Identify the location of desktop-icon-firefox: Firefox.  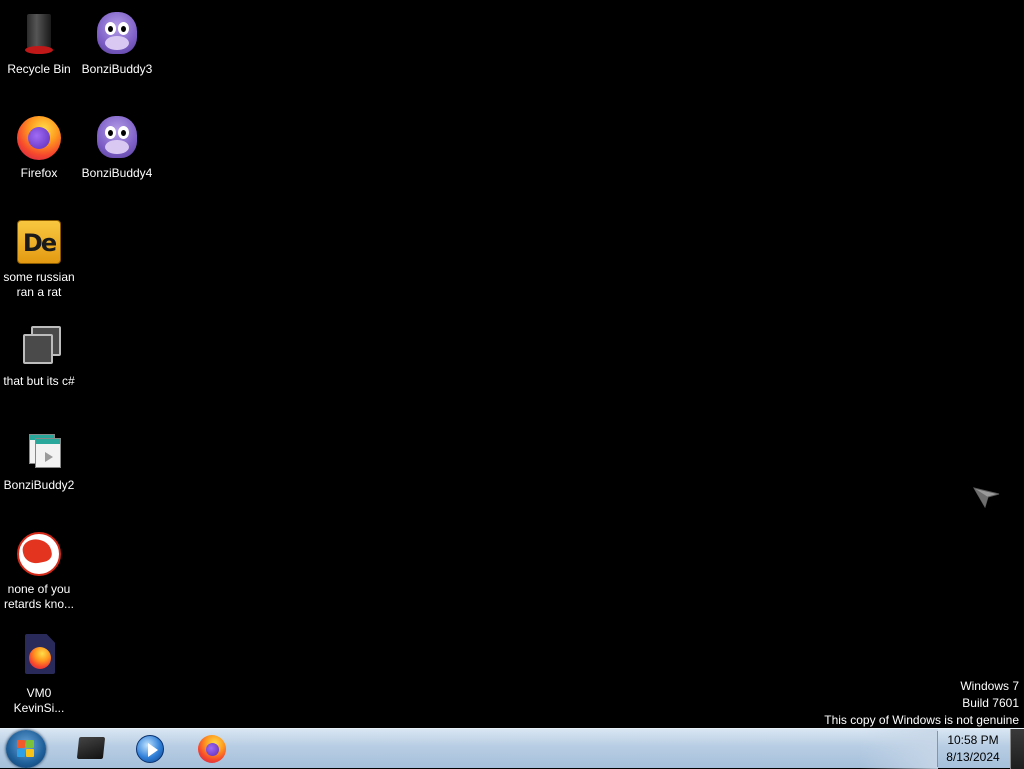
(39, 144).